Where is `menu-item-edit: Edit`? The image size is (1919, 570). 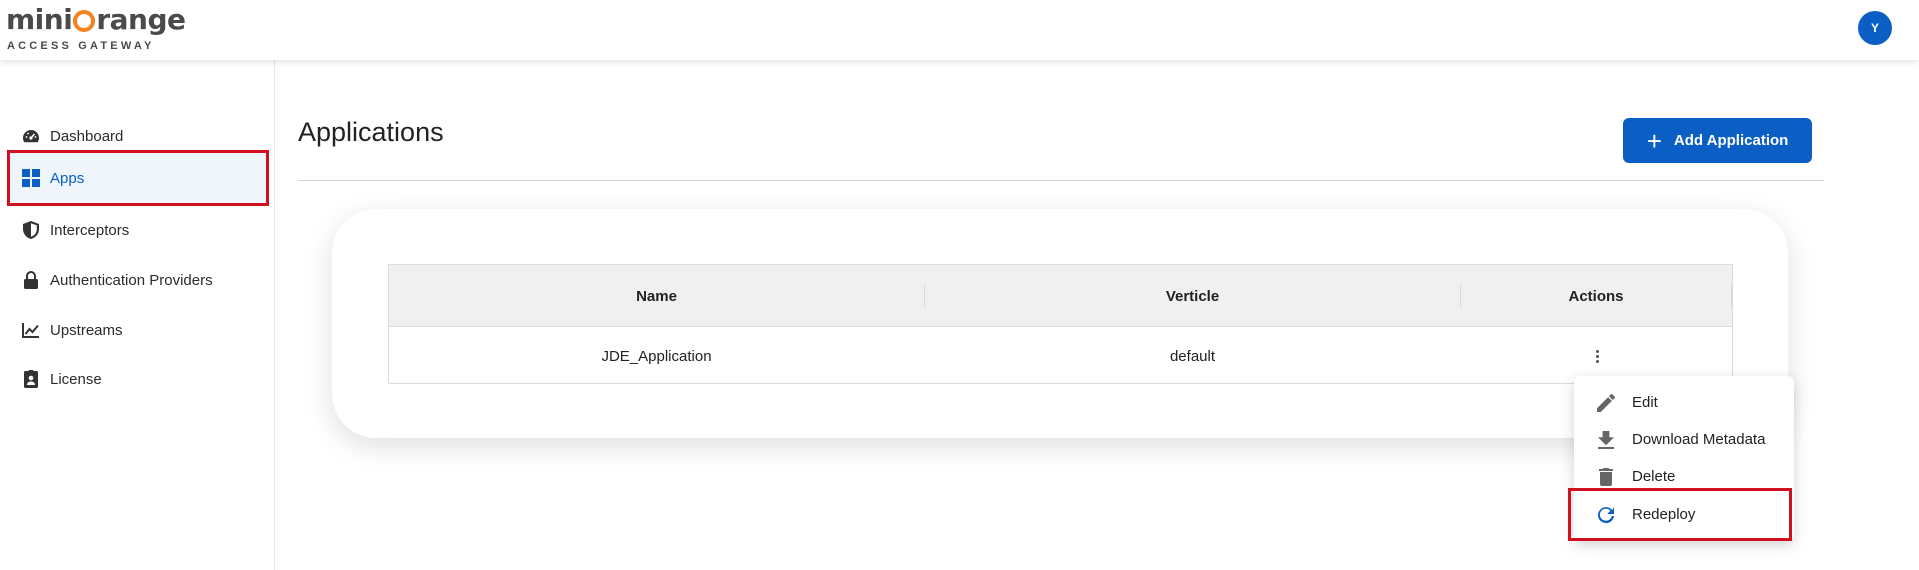
menu-item-edit: Edit is located at coordinates (1684, 402).